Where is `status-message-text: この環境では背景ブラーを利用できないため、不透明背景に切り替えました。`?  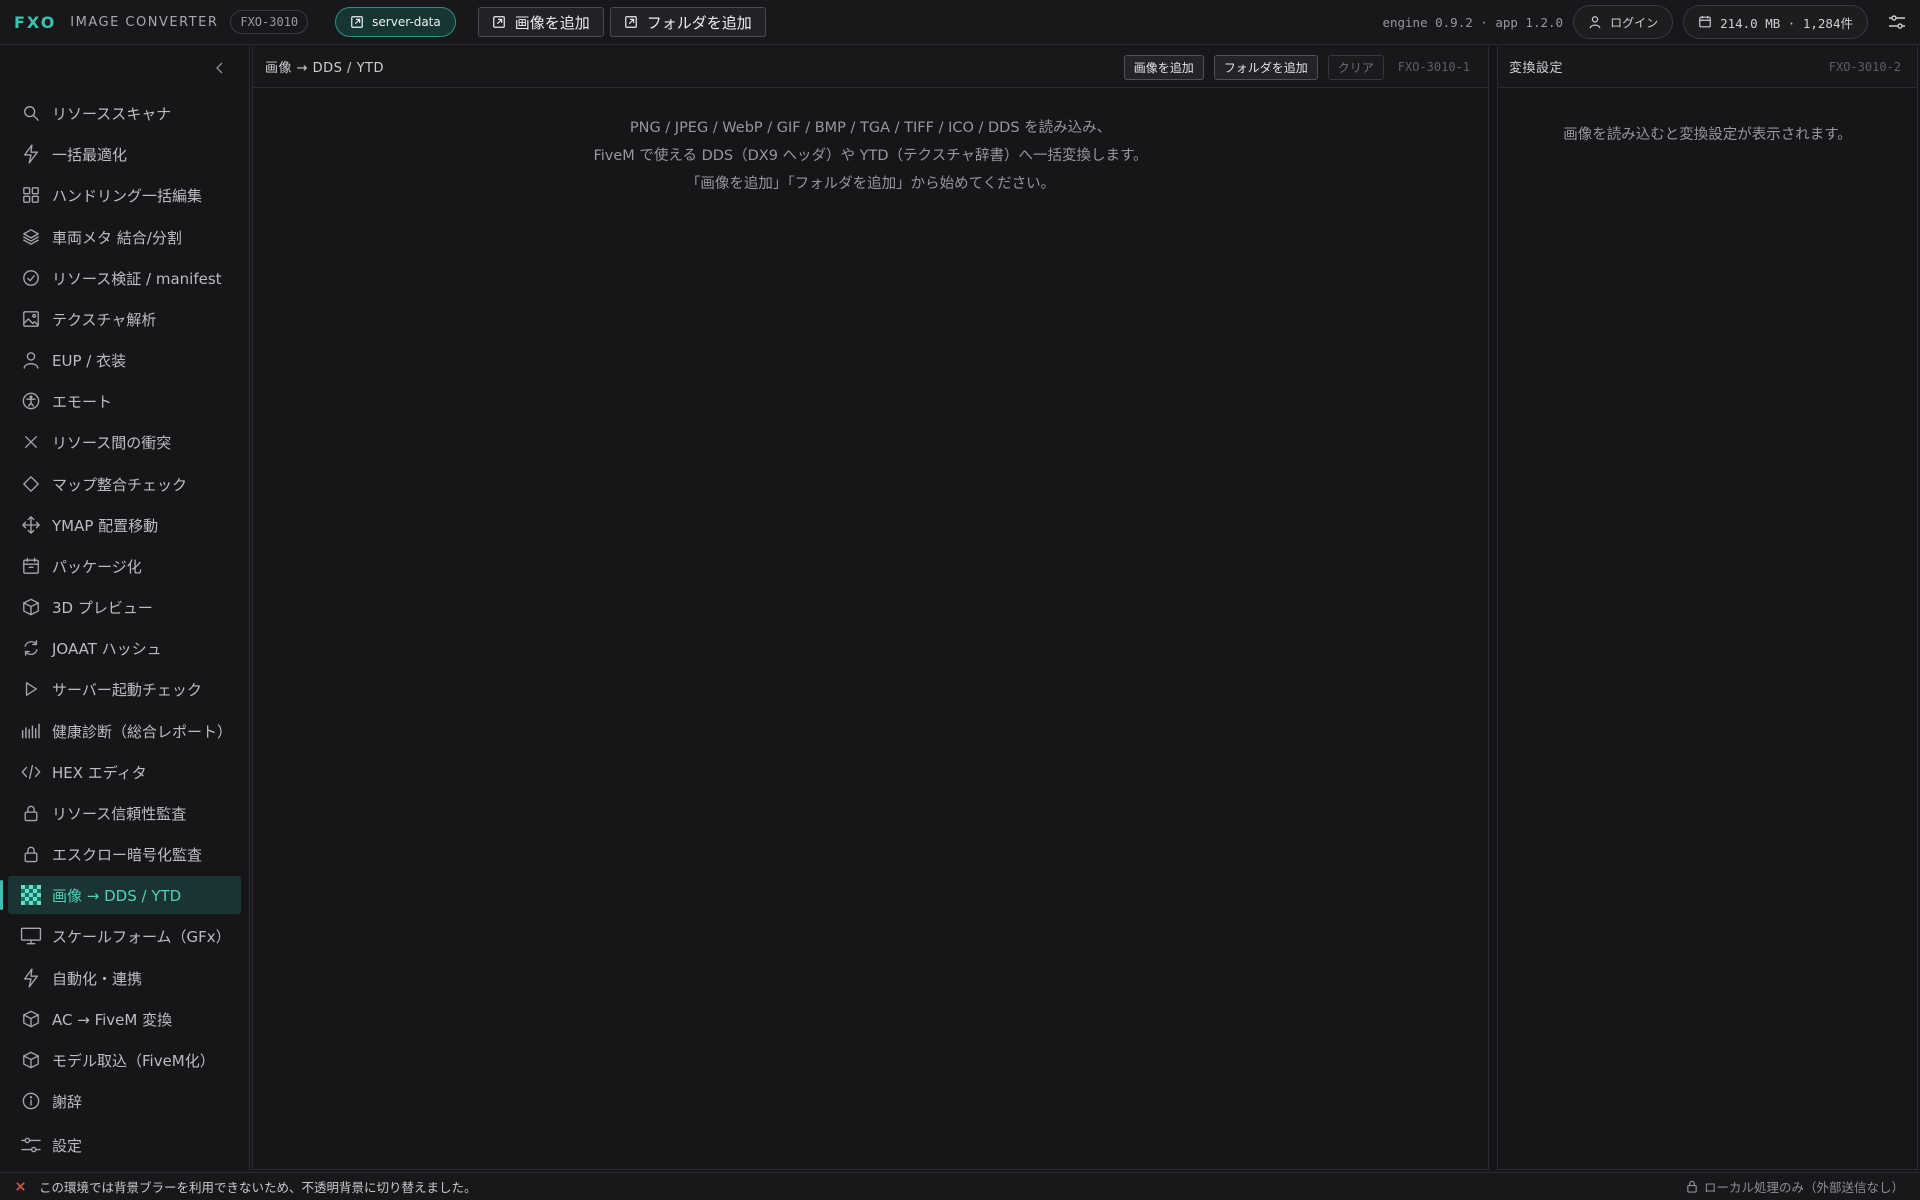 status-message-text: この環境では背景ブラーを利用できないため、不透明背景に切り替えました。 is located at coordinates (258, 1187).